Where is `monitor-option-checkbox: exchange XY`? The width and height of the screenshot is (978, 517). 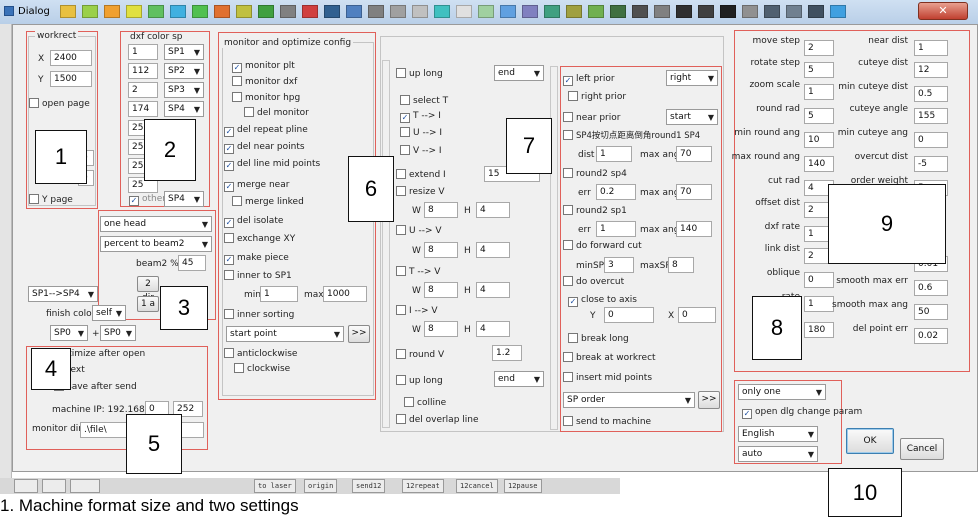 monitor-option-checkbox: exchange XY is located at coordinates (259, 240).